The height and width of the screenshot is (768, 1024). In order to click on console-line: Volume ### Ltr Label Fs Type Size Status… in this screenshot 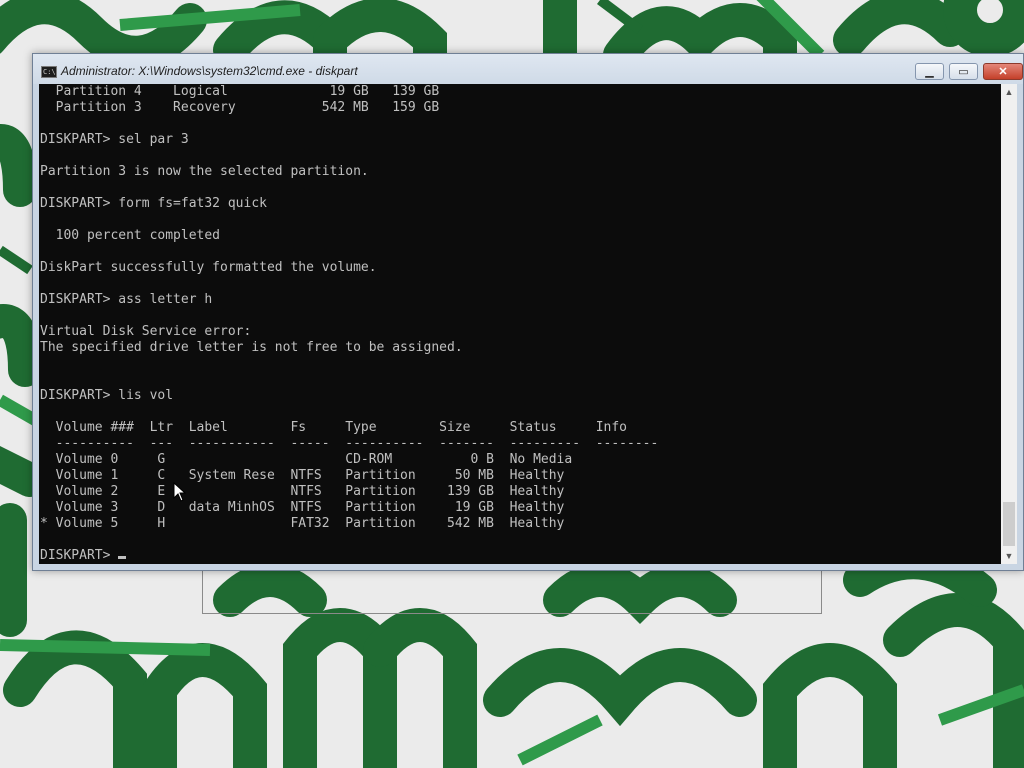, I will do `click(341, 427)`.